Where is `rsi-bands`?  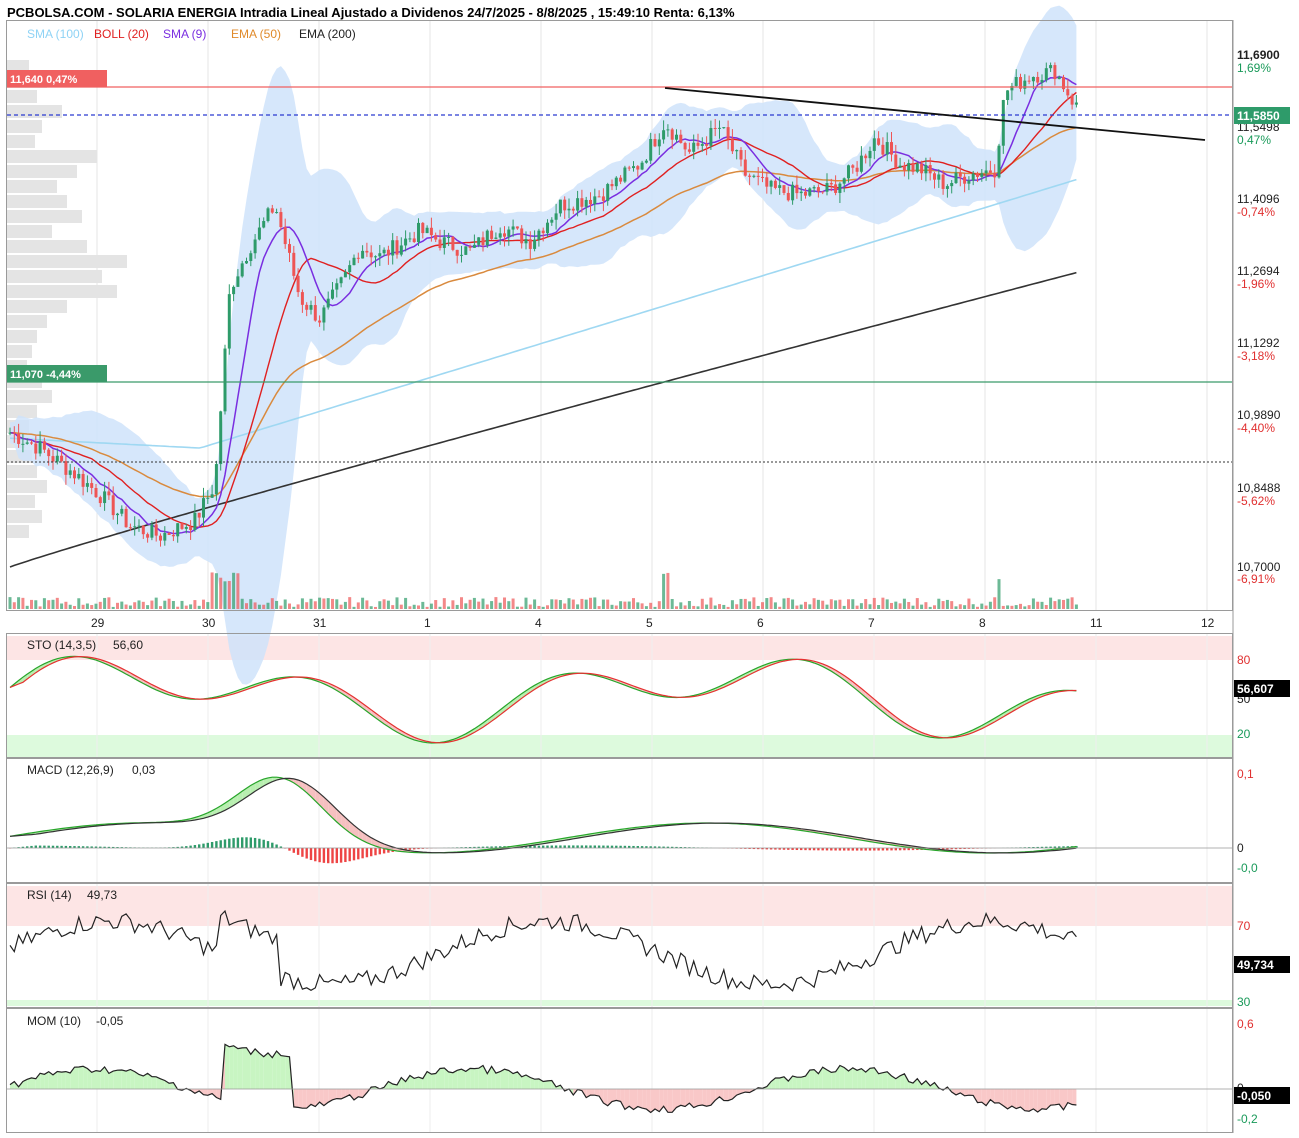 rsi-bands is located at coordinates (620, 946).